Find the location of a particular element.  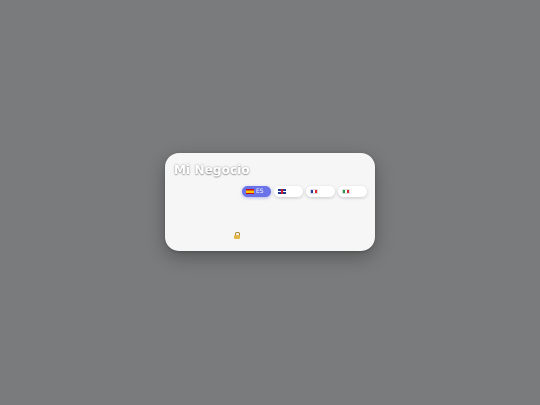

spain-flag-icon is located at coordinates (250, 191).